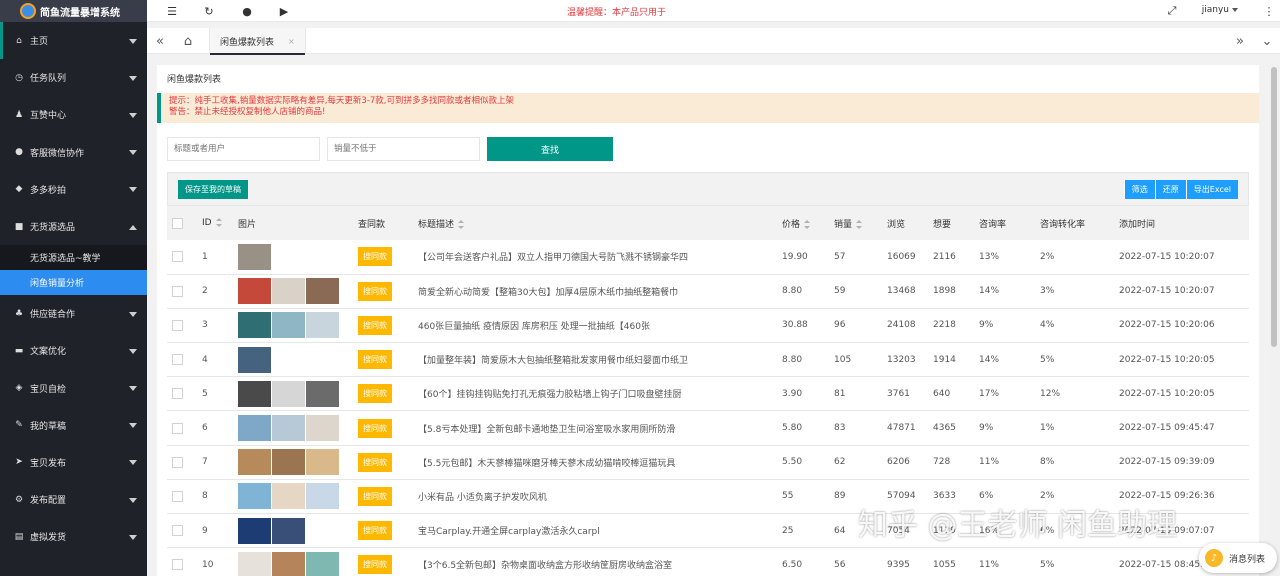 The width and height of the screenshot is (1280, 576). I want to click on refresh-icon: ↻, so click(209, 11).